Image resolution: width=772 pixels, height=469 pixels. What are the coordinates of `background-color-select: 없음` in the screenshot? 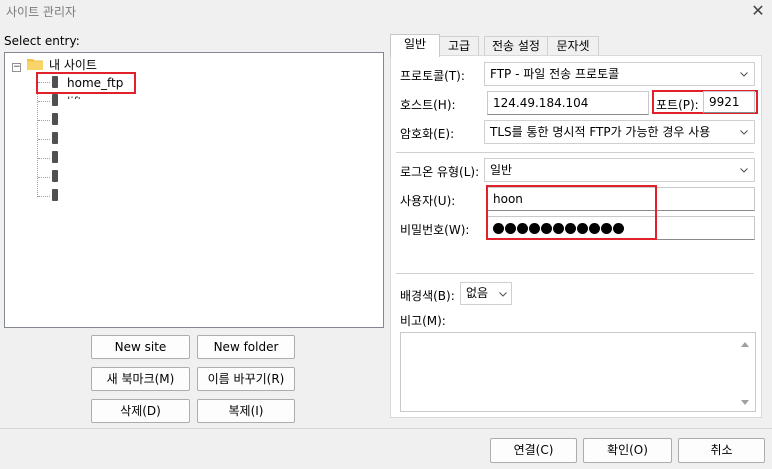 It's located at (486, 293).